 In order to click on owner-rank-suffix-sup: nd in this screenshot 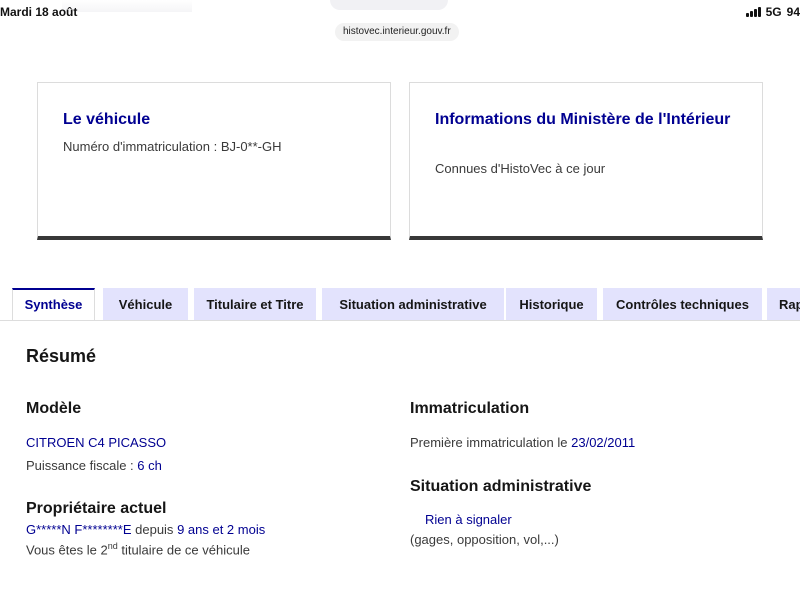, I will do `click(112, 546)`.